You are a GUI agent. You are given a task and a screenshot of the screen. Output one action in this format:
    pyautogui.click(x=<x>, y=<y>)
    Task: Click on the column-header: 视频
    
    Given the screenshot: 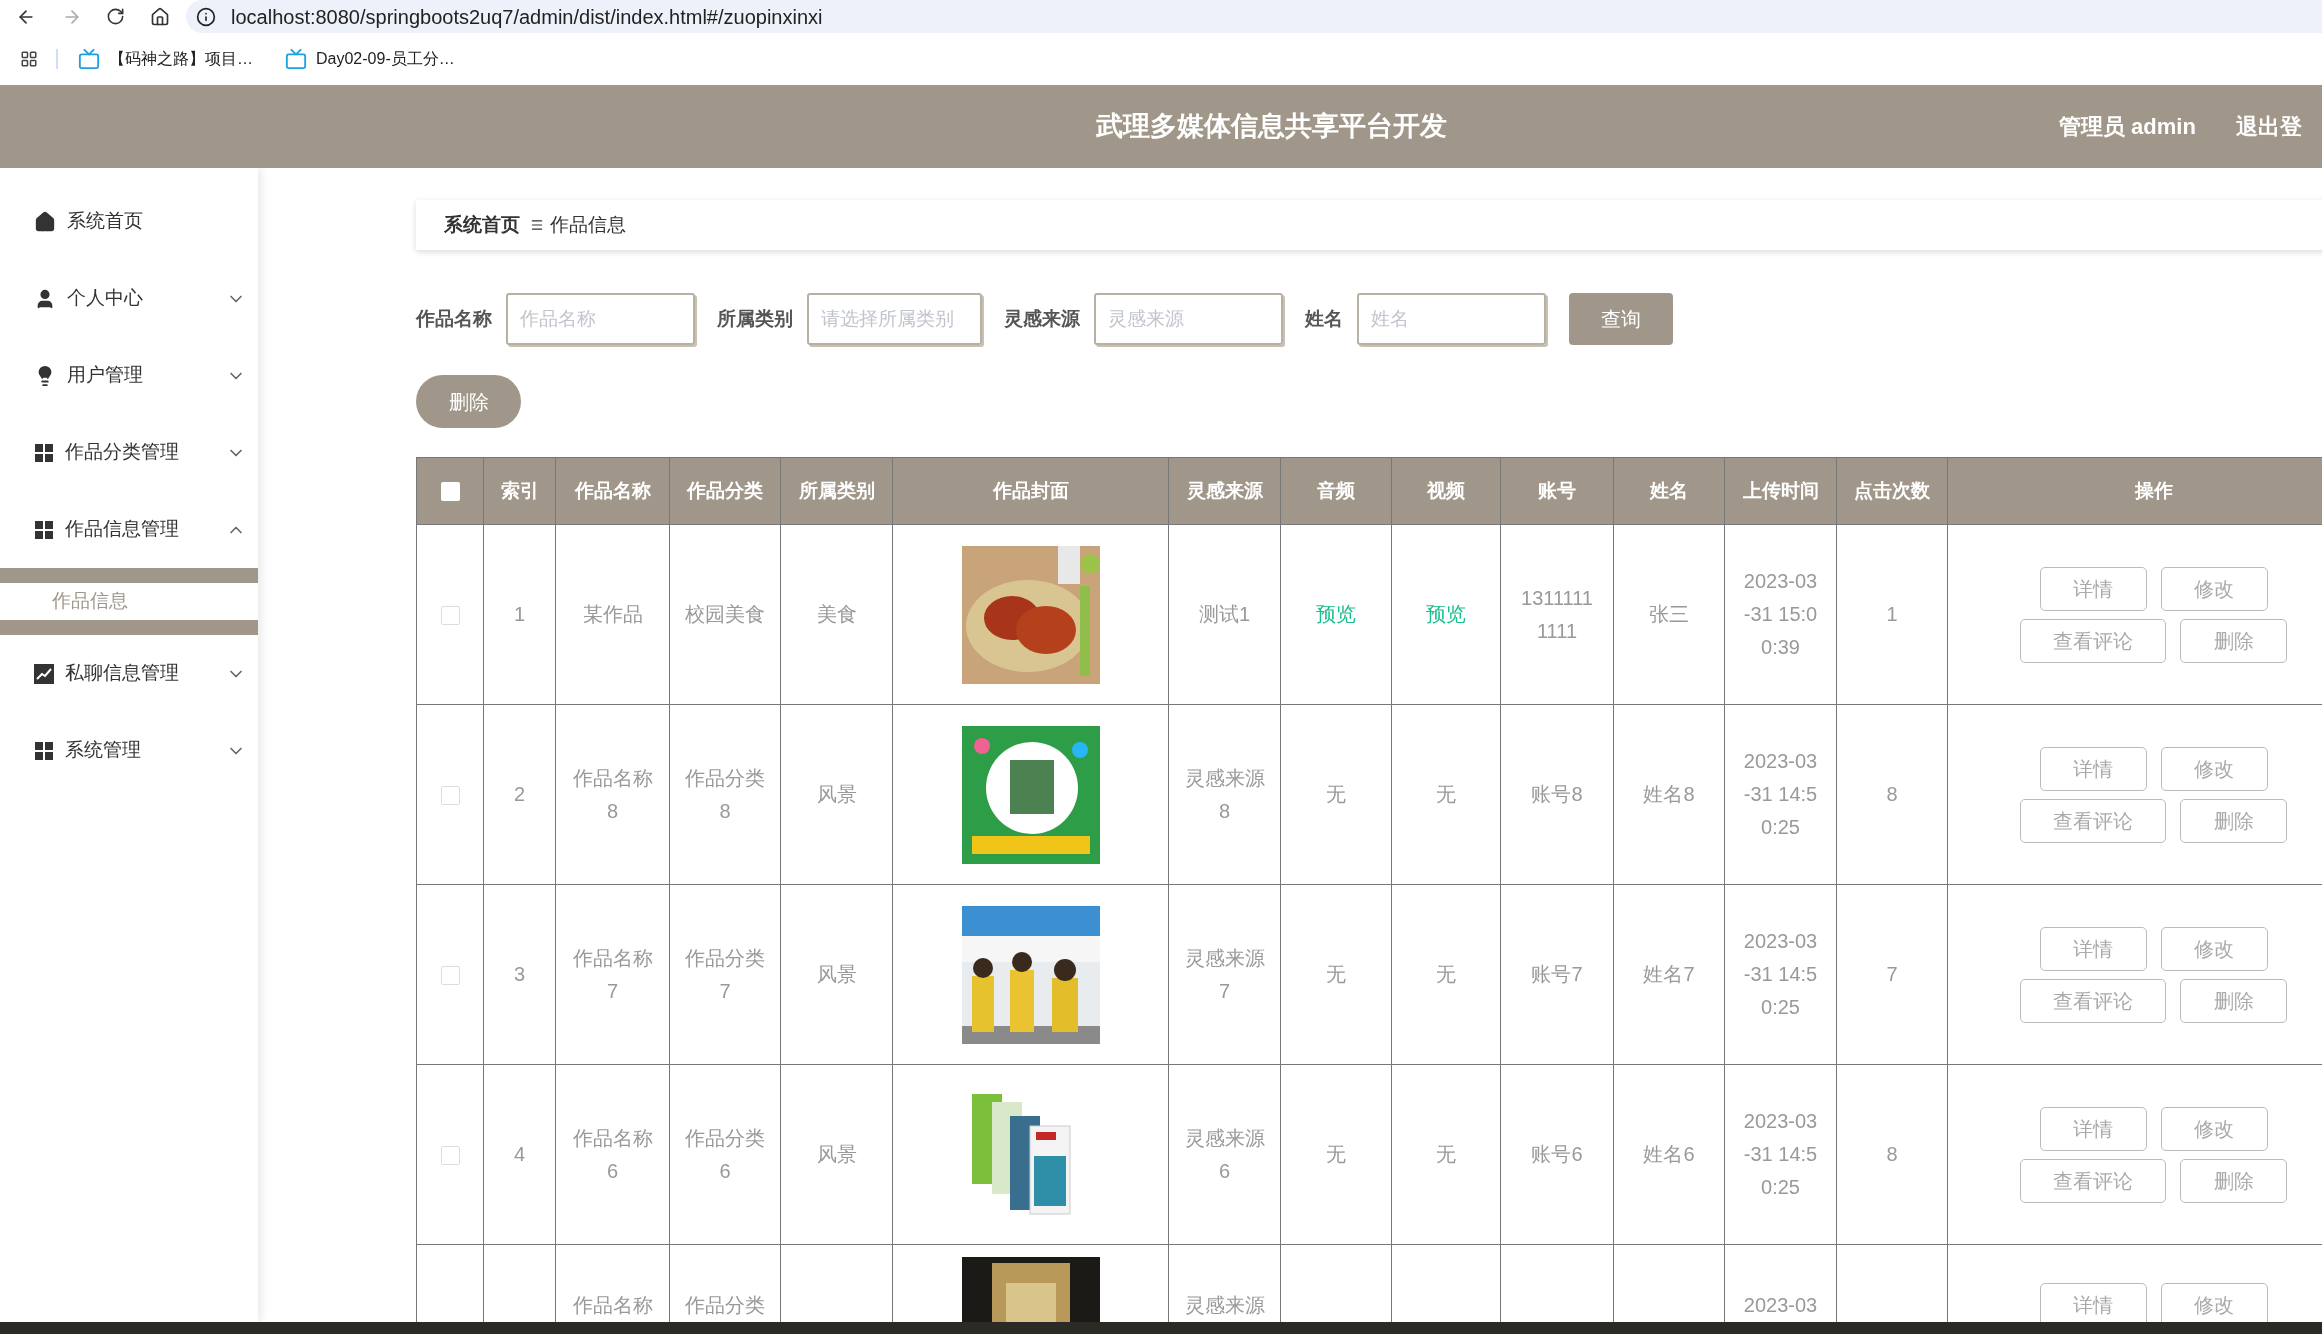 What is the action you would take?
    pyautogui.click(x=1446, y=490)
    